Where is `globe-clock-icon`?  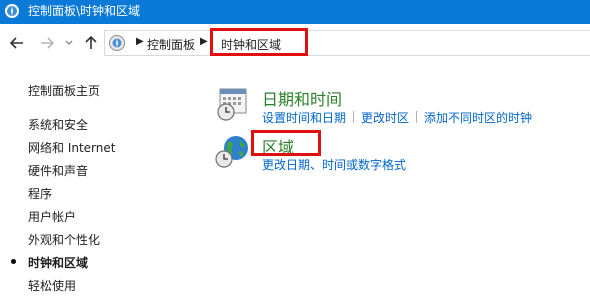
globe-clock-icon is located at coordinates (231, 152).